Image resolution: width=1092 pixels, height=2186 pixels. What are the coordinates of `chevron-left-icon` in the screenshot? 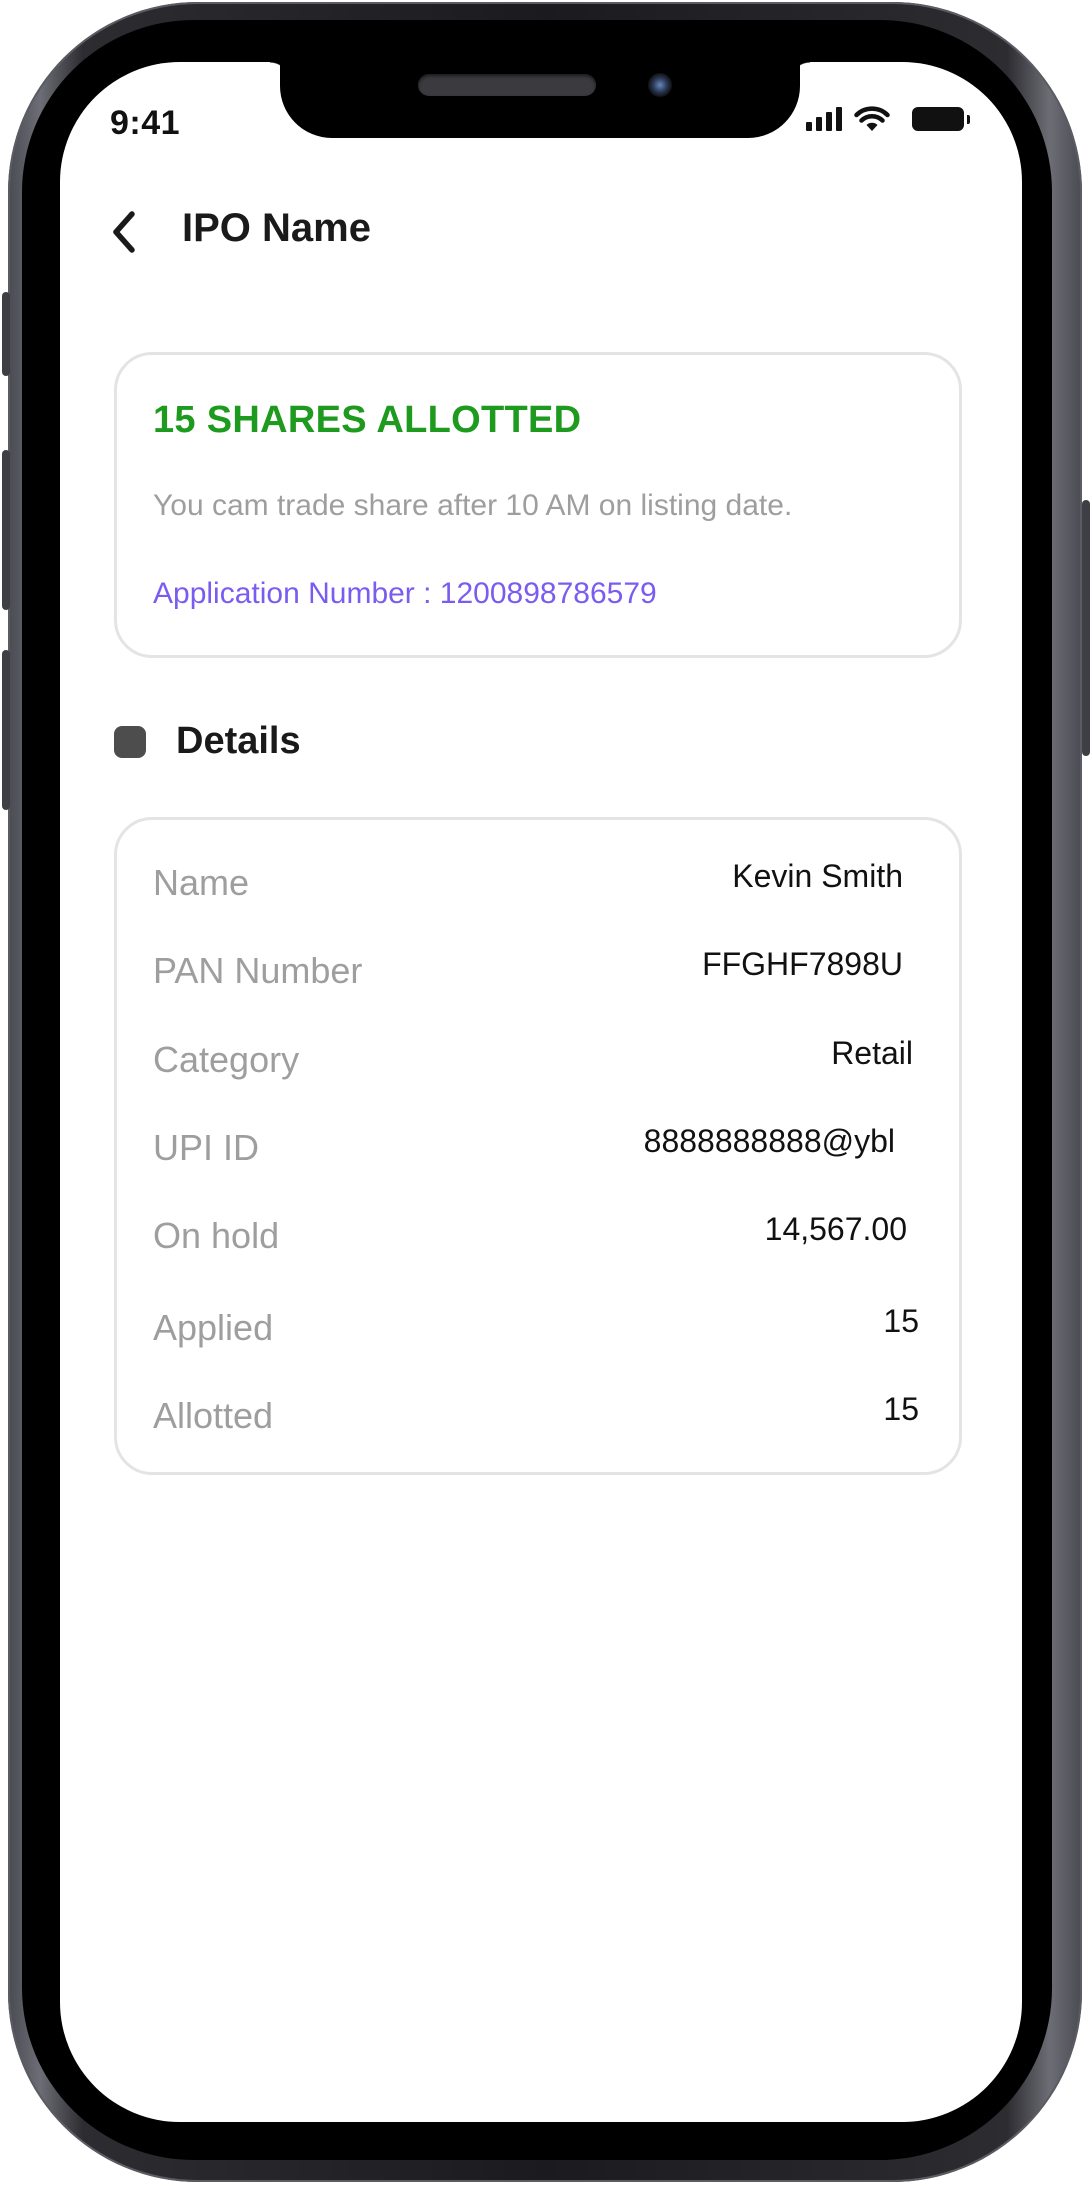 It's located at (124, 232).